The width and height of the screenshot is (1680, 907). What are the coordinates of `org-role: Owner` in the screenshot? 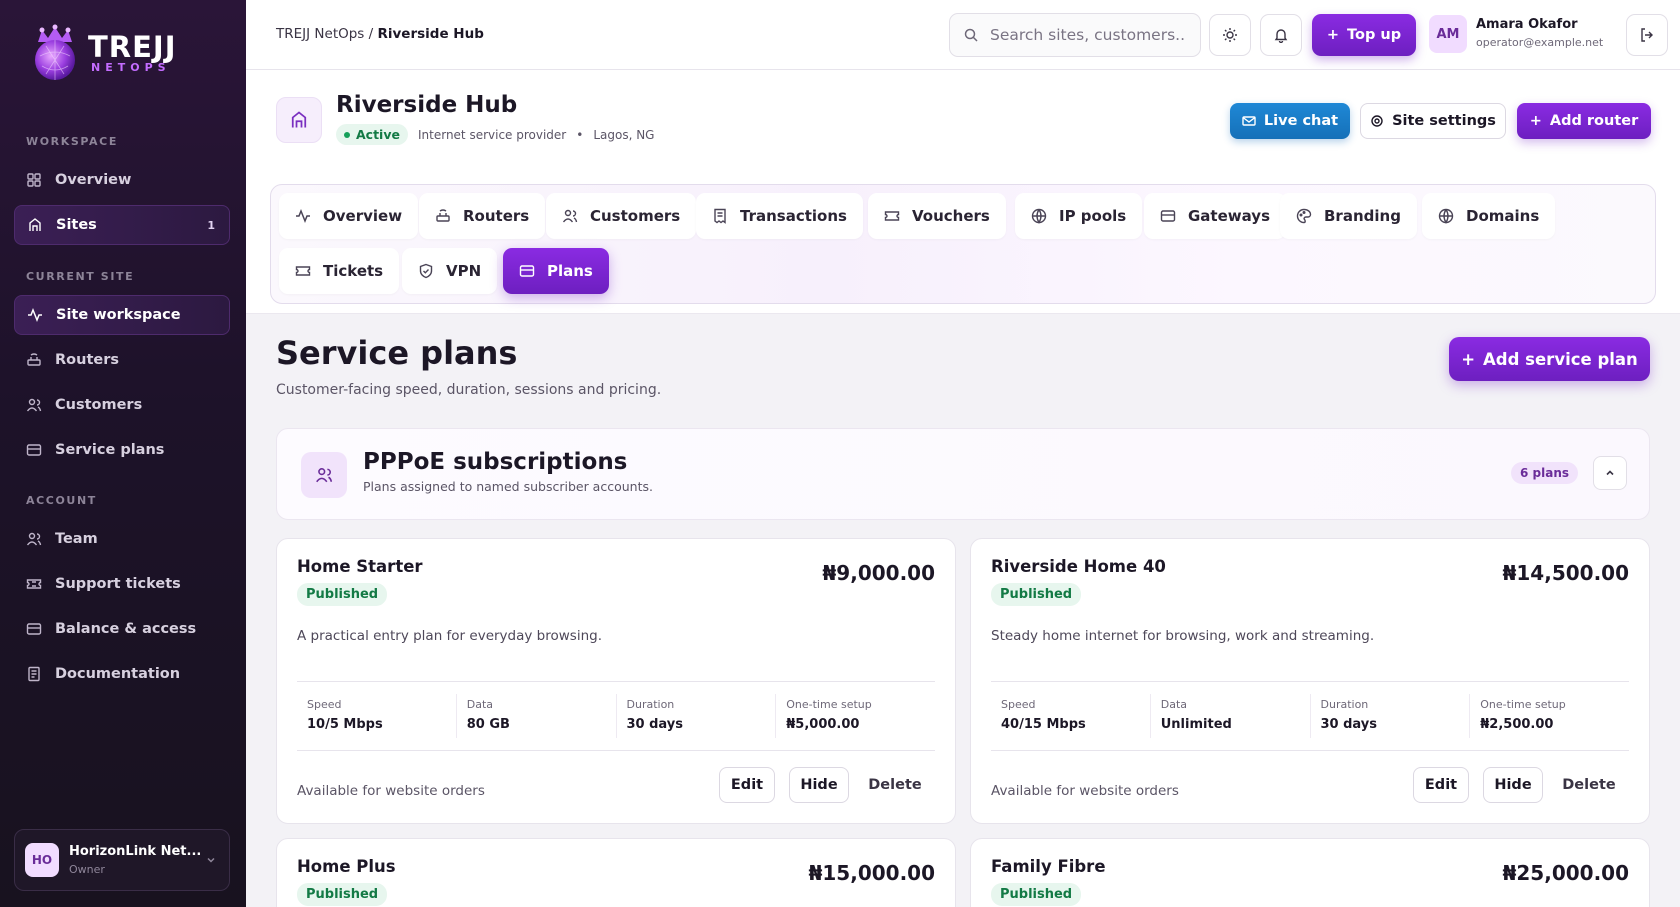 It's located at (87, 869).